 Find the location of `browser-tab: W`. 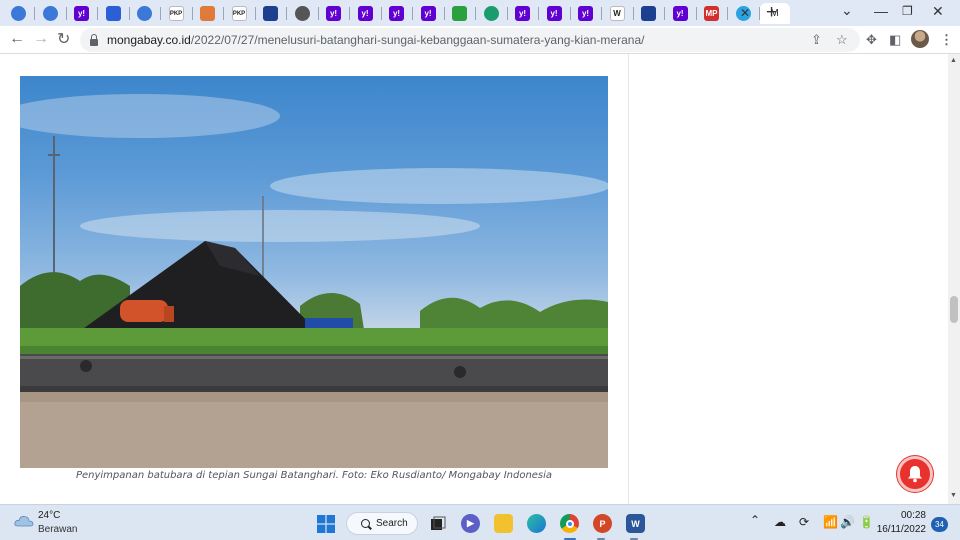

browser-tab: W is located at coordinates (618, 13).